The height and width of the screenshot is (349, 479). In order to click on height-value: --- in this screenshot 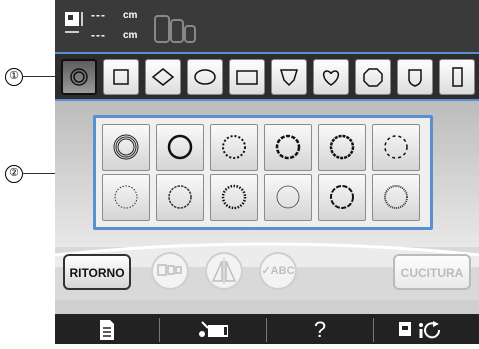, I will do `click(98, 15)`.